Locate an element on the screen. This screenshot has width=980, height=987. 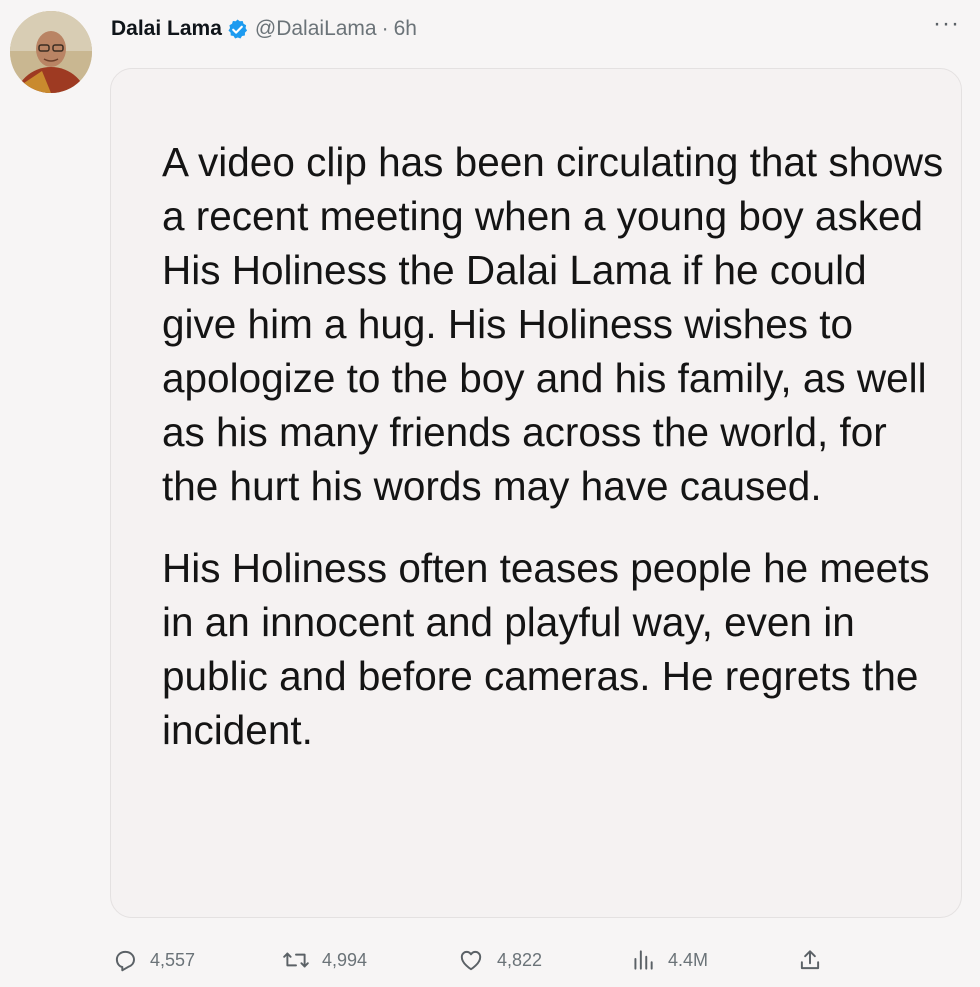
views-icon is located at coordinates (643, 960).